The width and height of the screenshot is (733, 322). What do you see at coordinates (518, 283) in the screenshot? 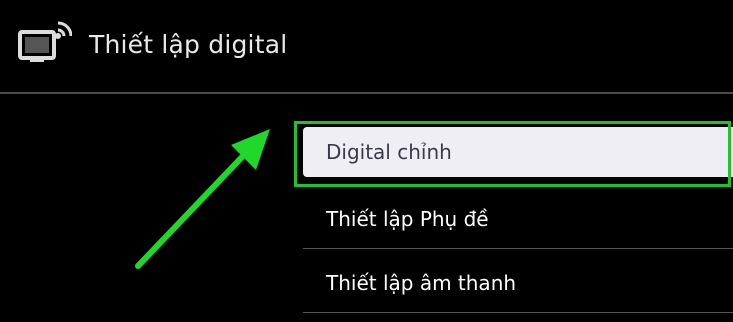
I see `menu-item-audio-settings: Thiết lập âm thanh` at bounding box center [518, 283].